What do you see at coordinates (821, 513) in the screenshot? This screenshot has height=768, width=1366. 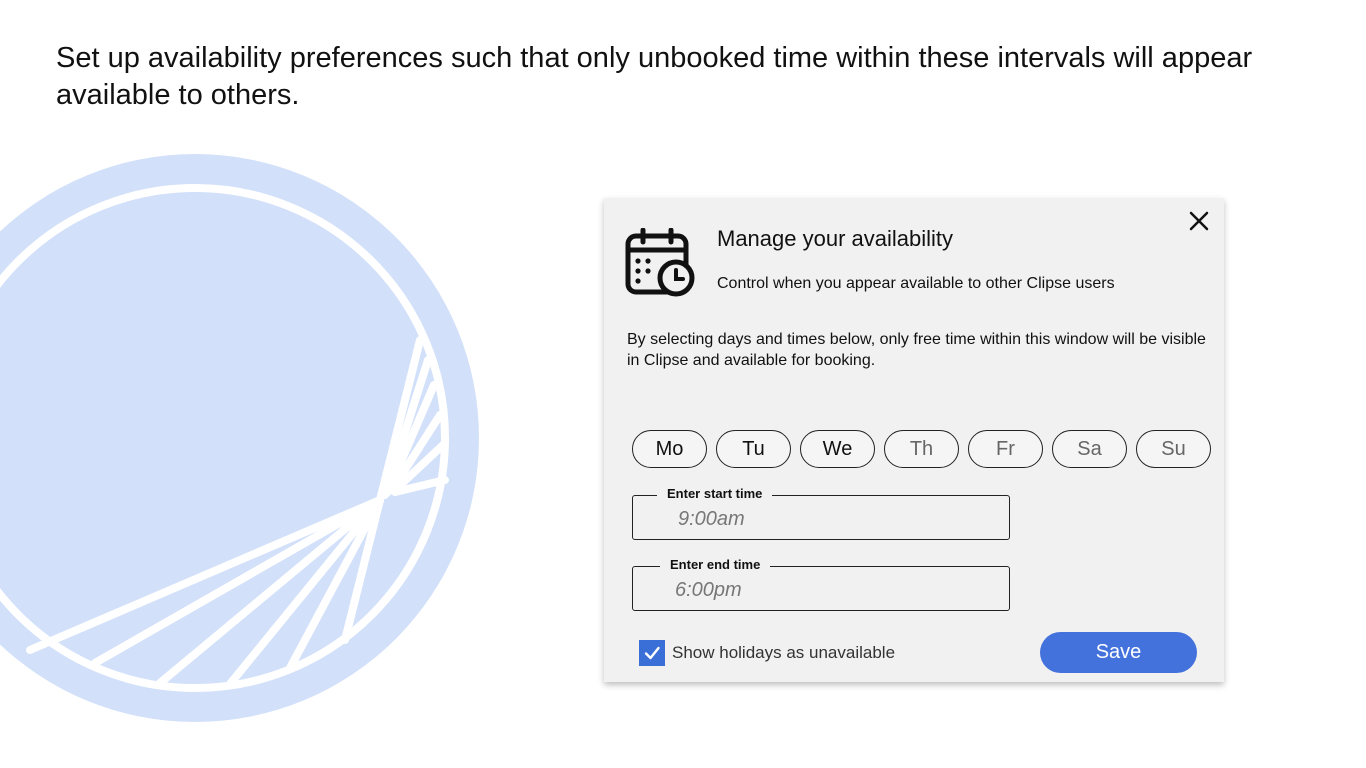 I see `start-time-field: Enter start time 9:00am` at bounding box center [821, 513].